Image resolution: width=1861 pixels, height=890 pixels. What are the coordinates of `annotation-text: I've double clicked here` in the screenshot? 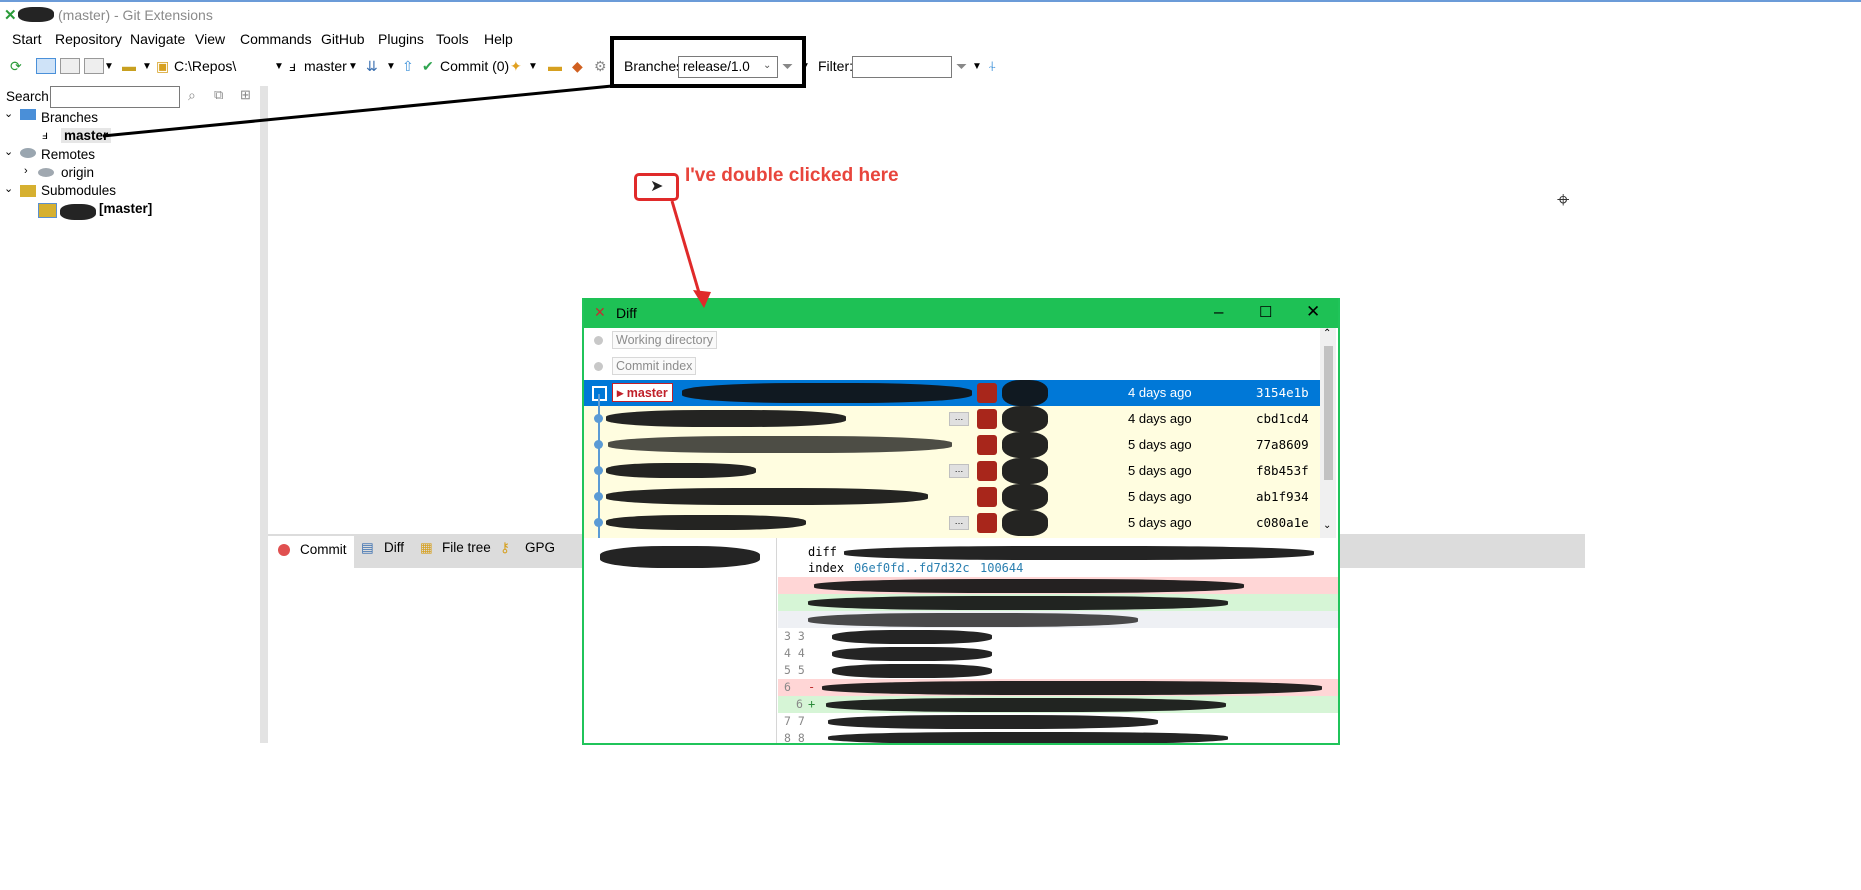 It's located at (792, 175).